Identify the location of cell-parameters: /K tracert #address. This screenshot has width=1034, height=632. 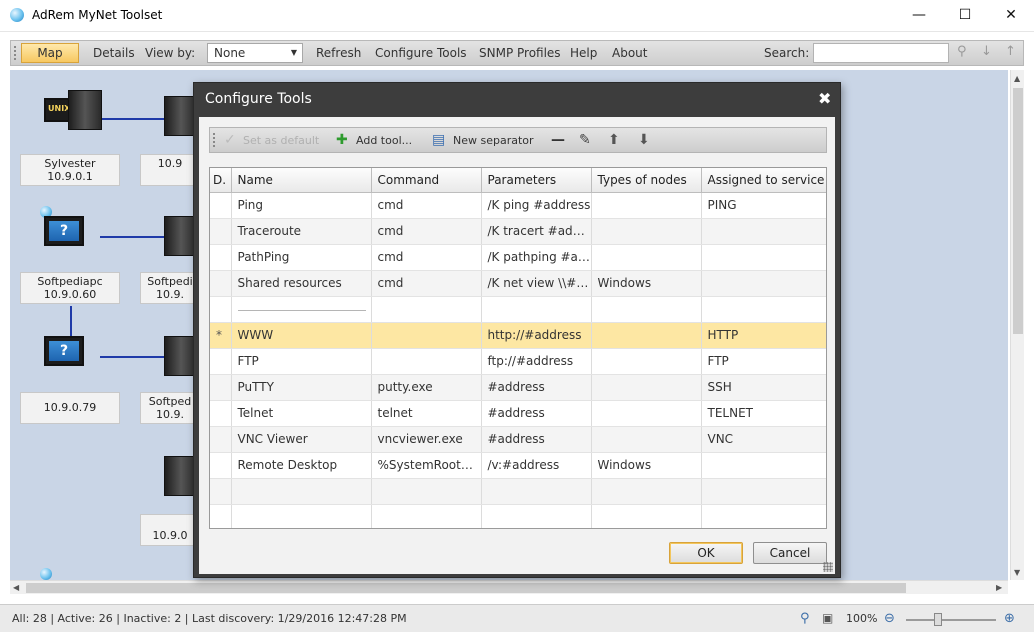
(536, 231).